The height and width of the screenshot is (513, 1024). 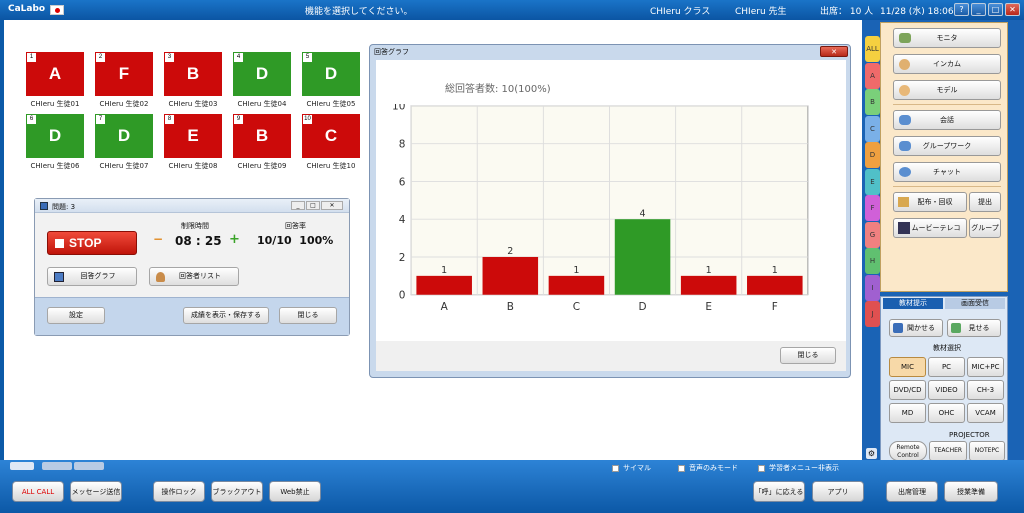 I want to click on data-label: 1, so click(x=444, y=270).